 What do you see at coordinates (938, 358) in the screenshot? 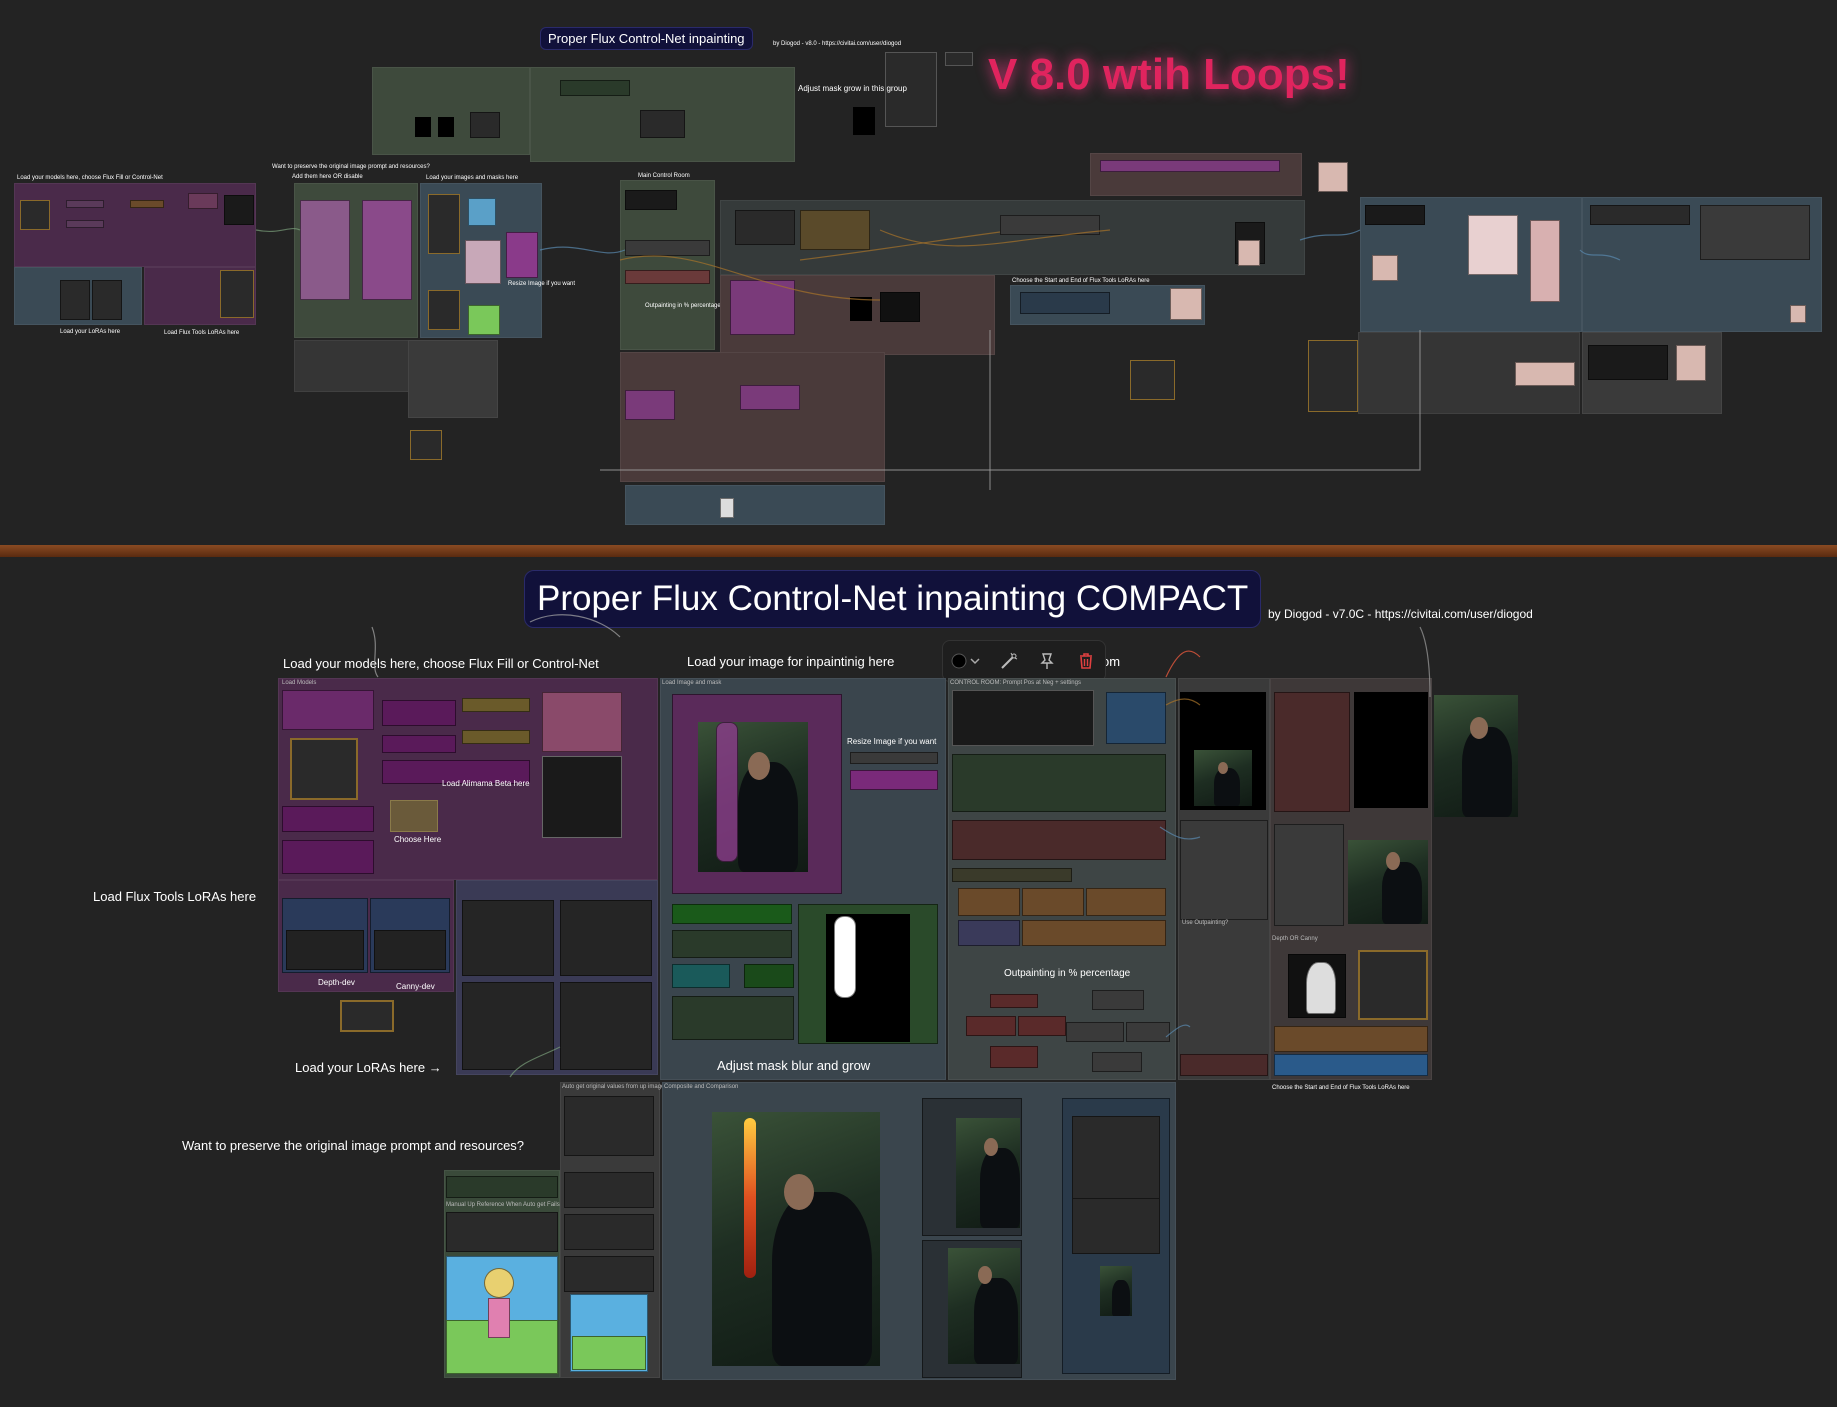
I see `wires-top` at bounding box center [938, 358].